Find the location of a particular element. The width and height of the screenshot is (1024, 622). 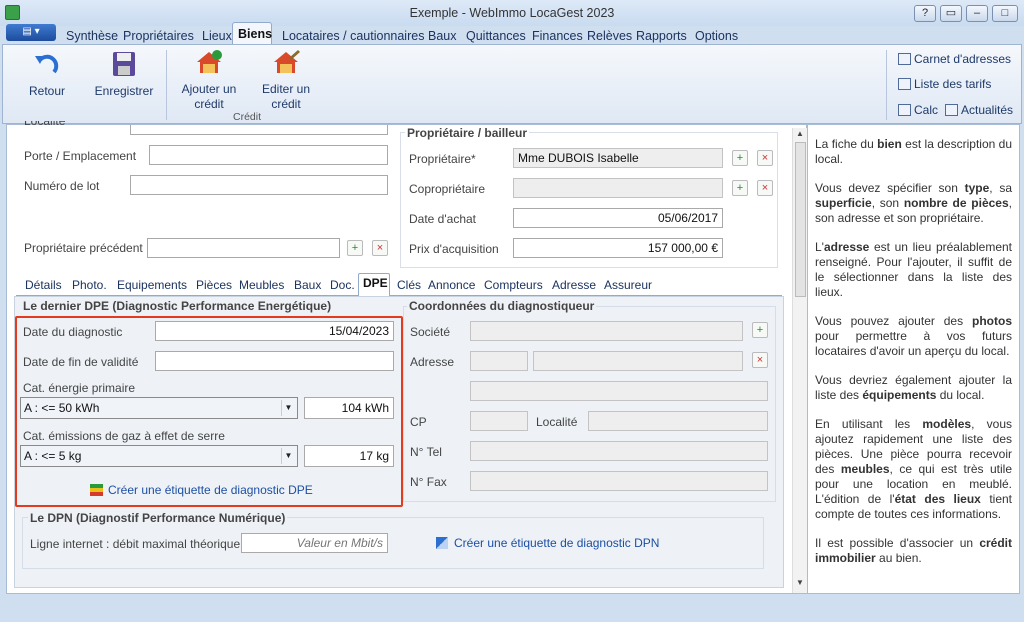

coproprietaire-add-icon: + is located at coordinates (740, 188).